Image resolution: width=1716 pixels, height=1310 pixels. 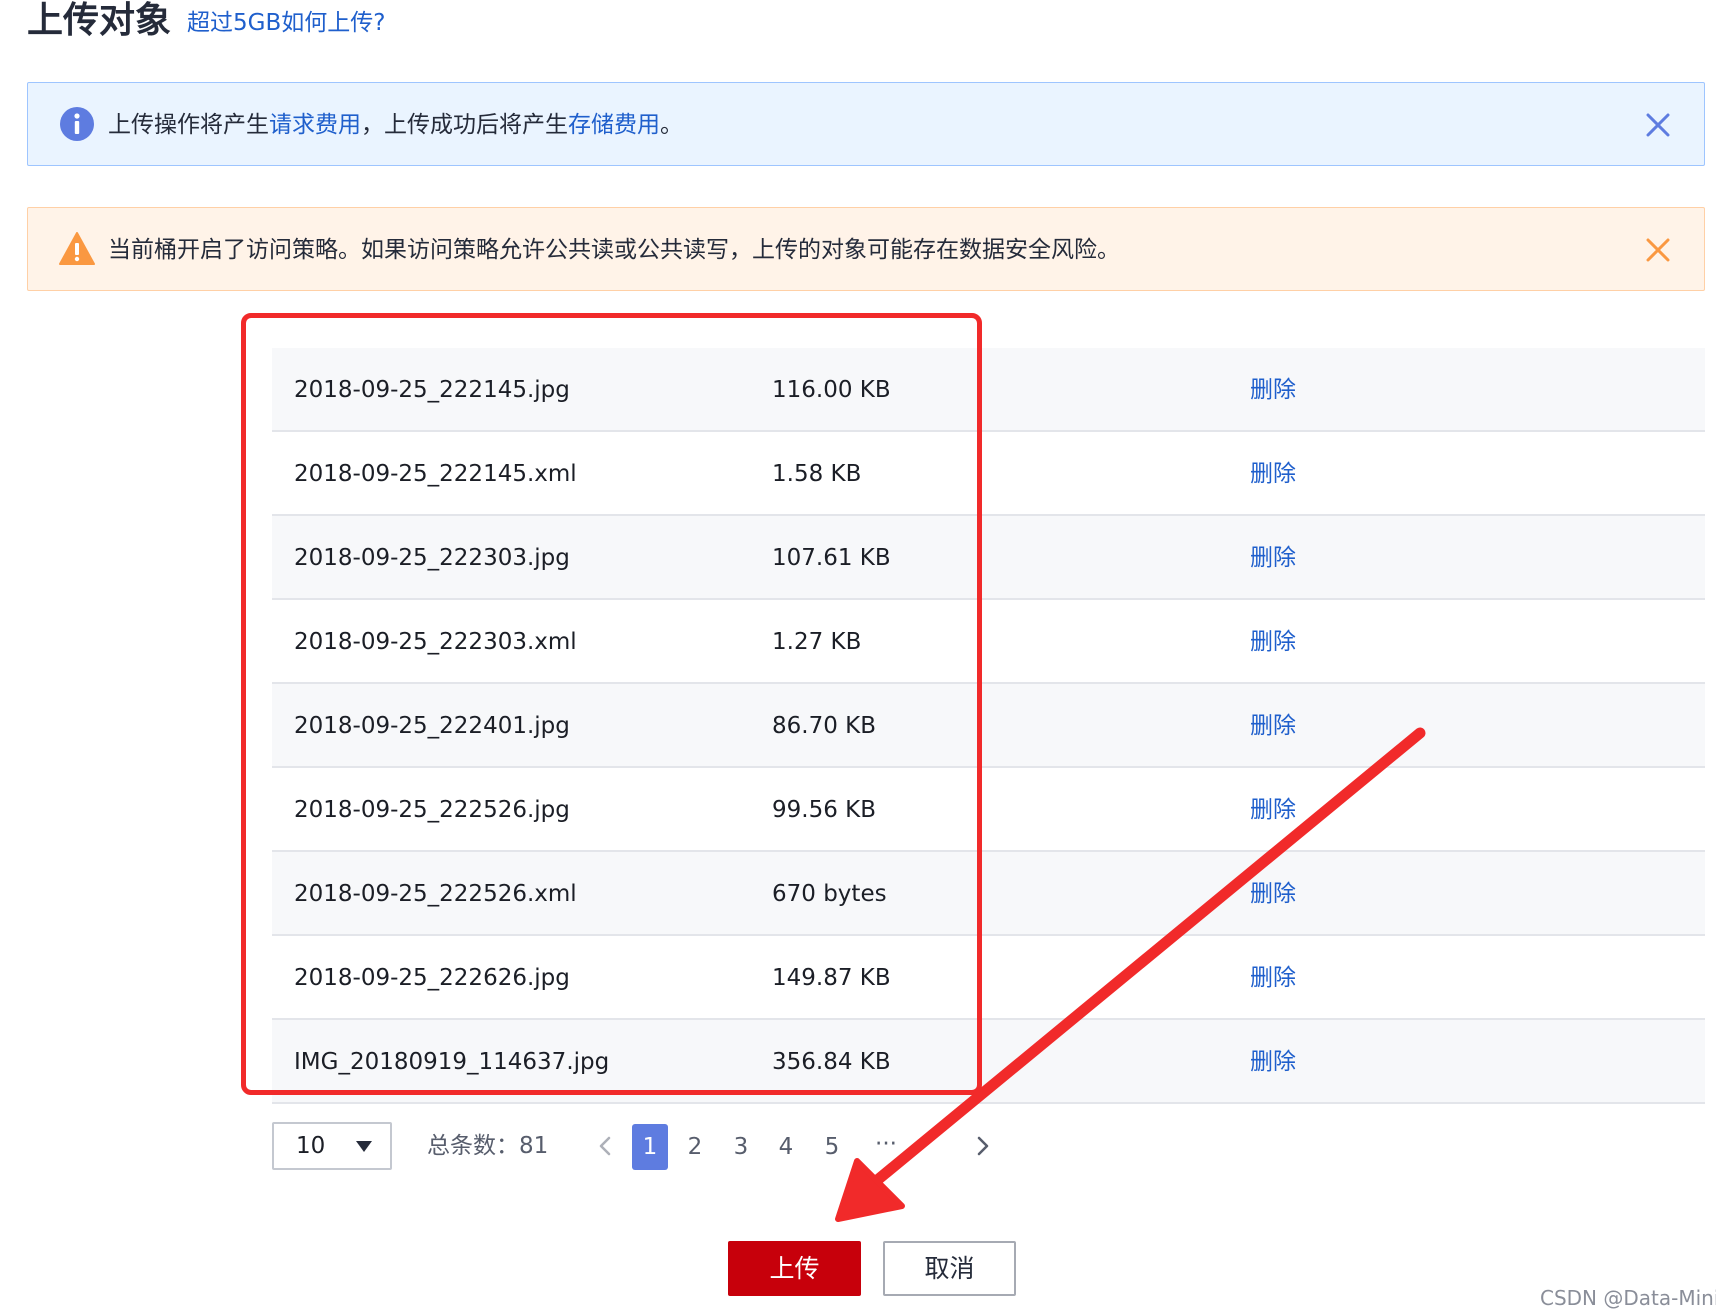 I want to click on info-text-post: 。, so click(x=671, y=125).